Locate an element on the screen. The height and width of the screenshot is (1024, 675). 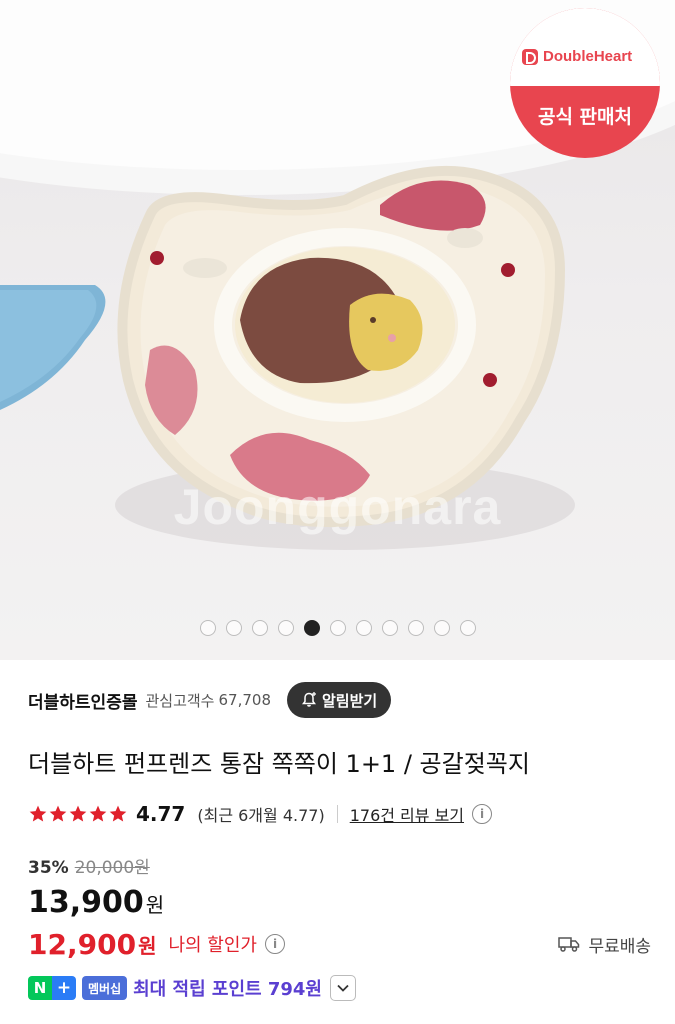
sale-price-unit: 원 is located at coordinates (155, 905).